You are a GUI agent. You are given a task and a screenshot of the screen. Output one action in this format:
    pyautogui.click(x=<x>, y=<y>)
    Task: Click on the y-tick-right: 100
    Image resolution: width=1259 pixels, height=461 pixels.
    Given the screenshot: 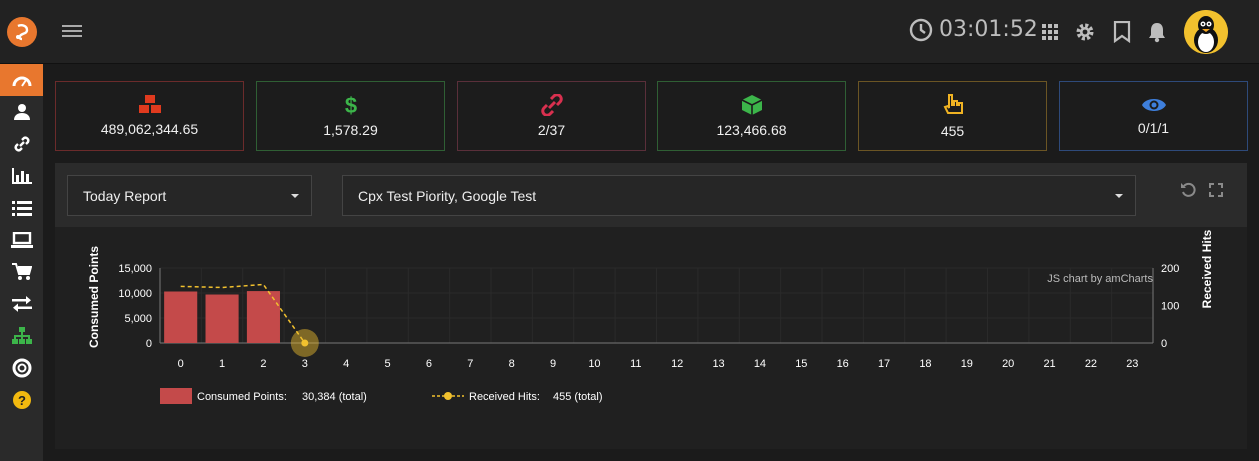 What is the action you would take?
    pyautogui.click(x=1170, y=307)
    